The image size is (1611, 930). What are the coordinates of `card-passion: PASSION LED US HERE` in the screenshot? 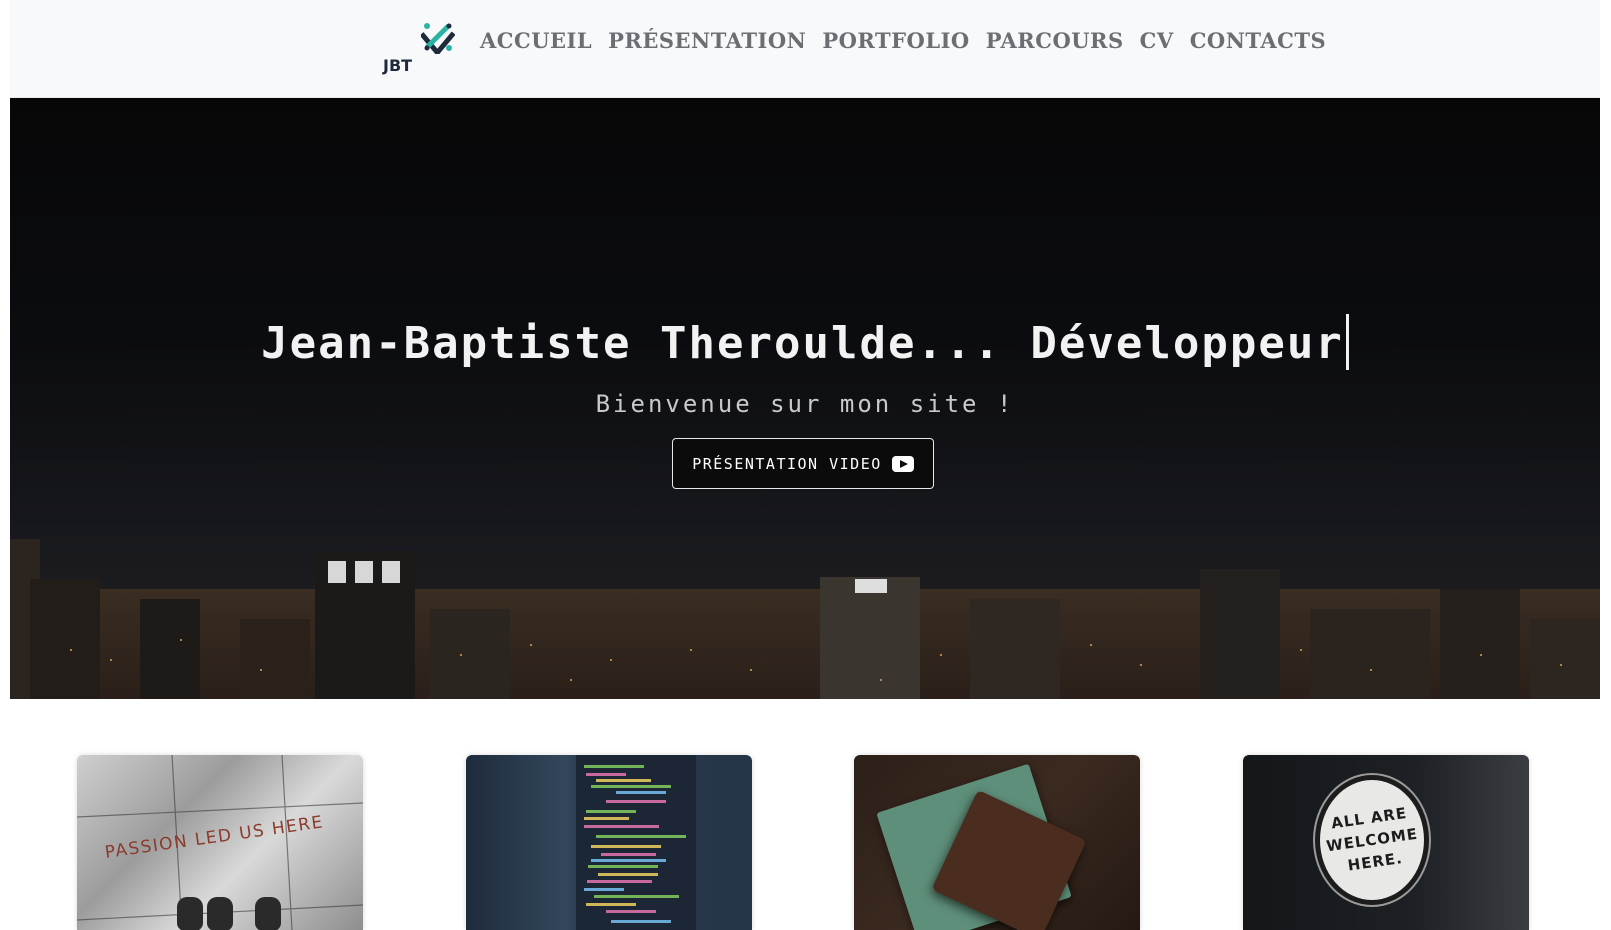 It's located at (220, 842).